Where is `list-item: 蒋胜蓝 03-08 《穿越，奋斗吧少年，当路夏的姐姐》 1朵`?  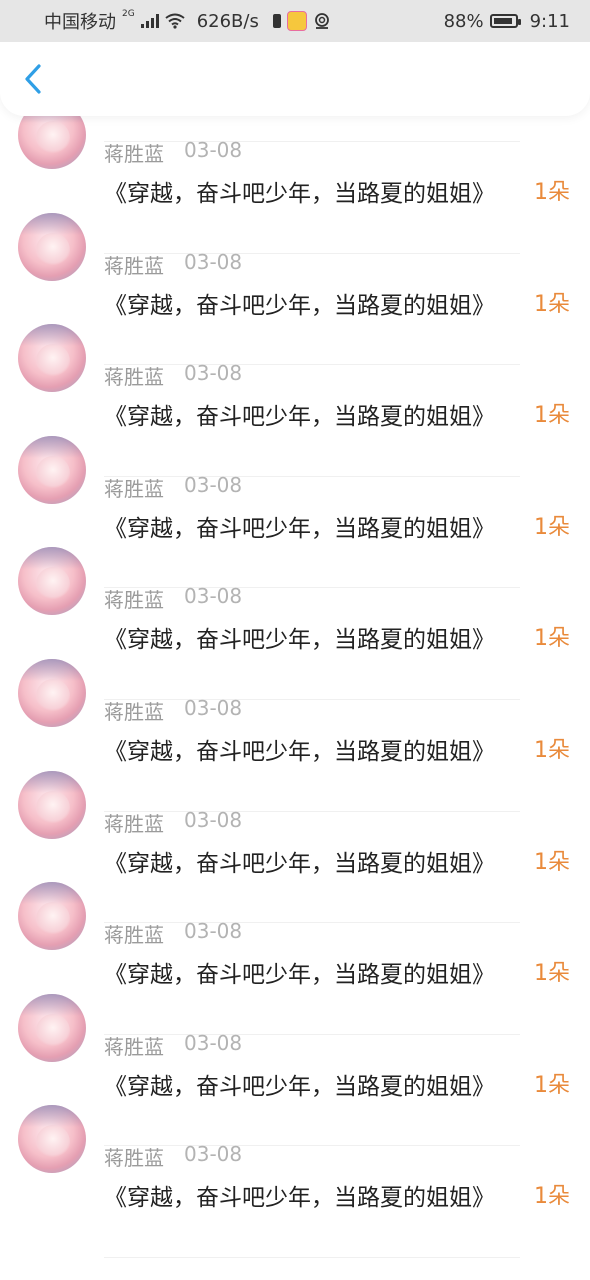
list-item: 蒋胜蓝 03-08 《穿越，奋斗吧少年，当路夏的姐姐》 1朵 is located at coordinates (295, 1181).